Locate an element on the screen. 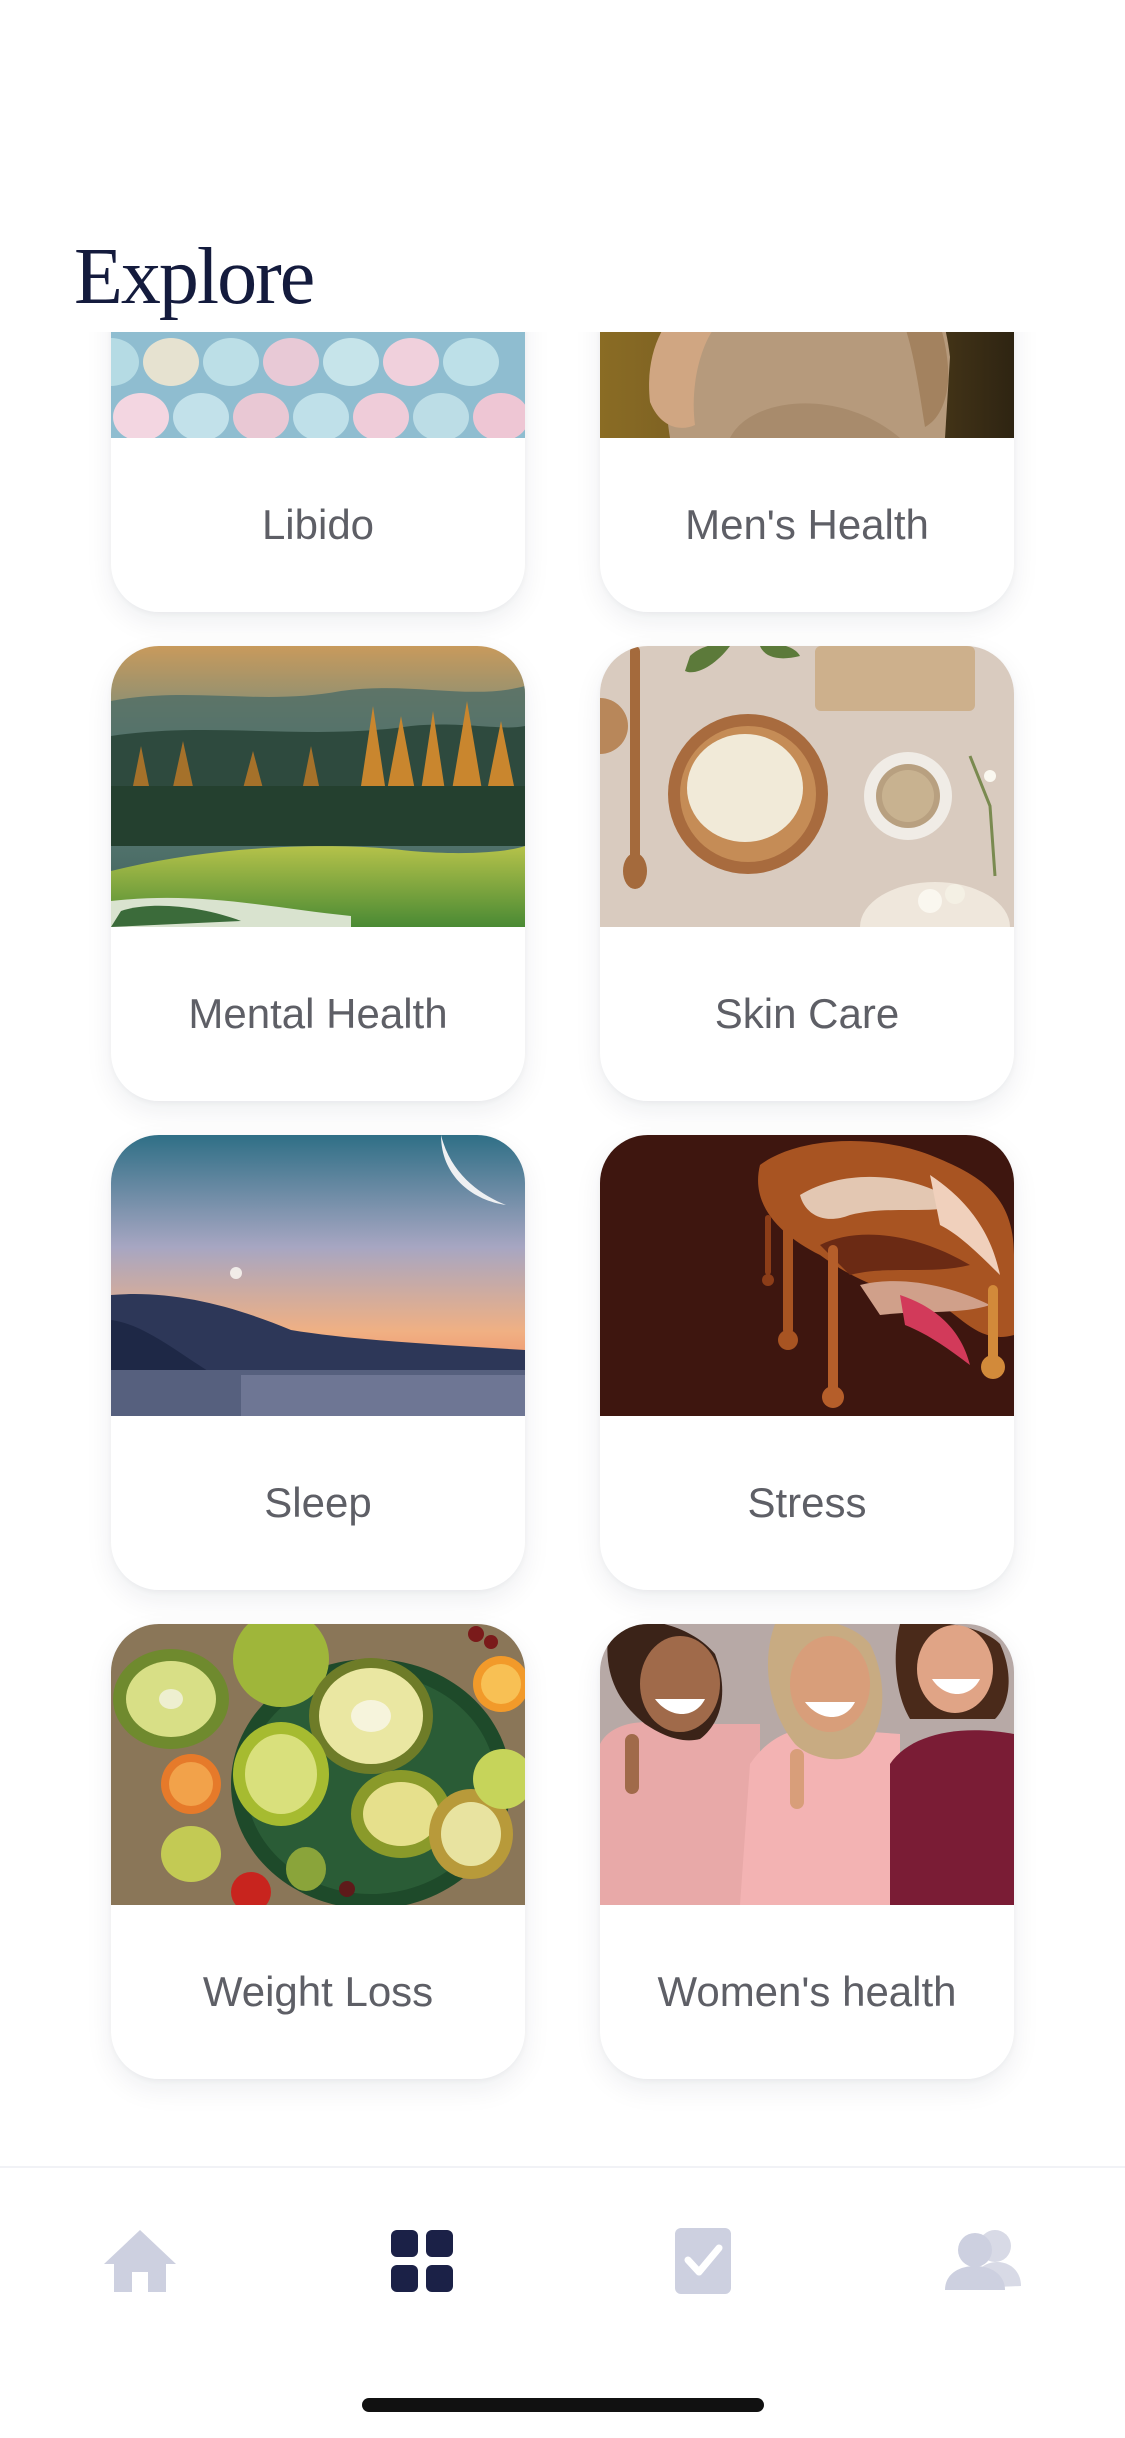 This screenshot has width=1125, height=2438. card-label: Mental Health is located at coordinates (318, 1013).